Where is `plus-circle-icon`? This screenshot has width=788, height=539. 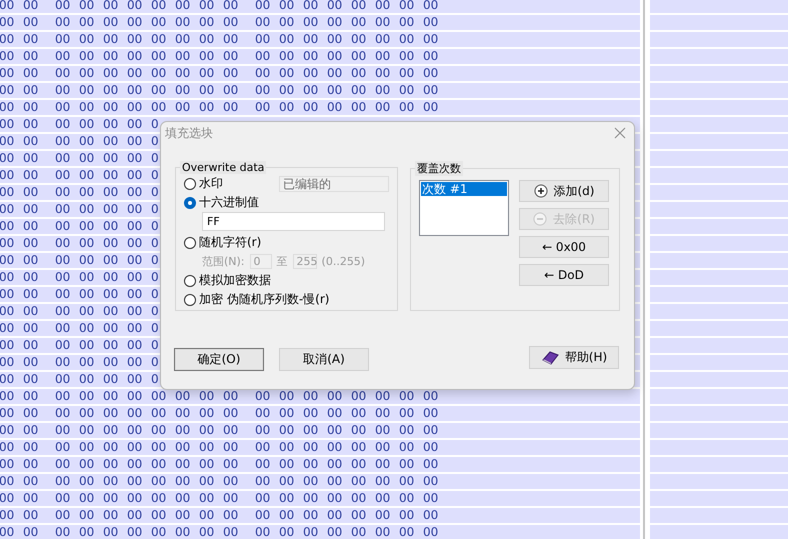
plus-circle-icon is located at coordinates (541, 191).